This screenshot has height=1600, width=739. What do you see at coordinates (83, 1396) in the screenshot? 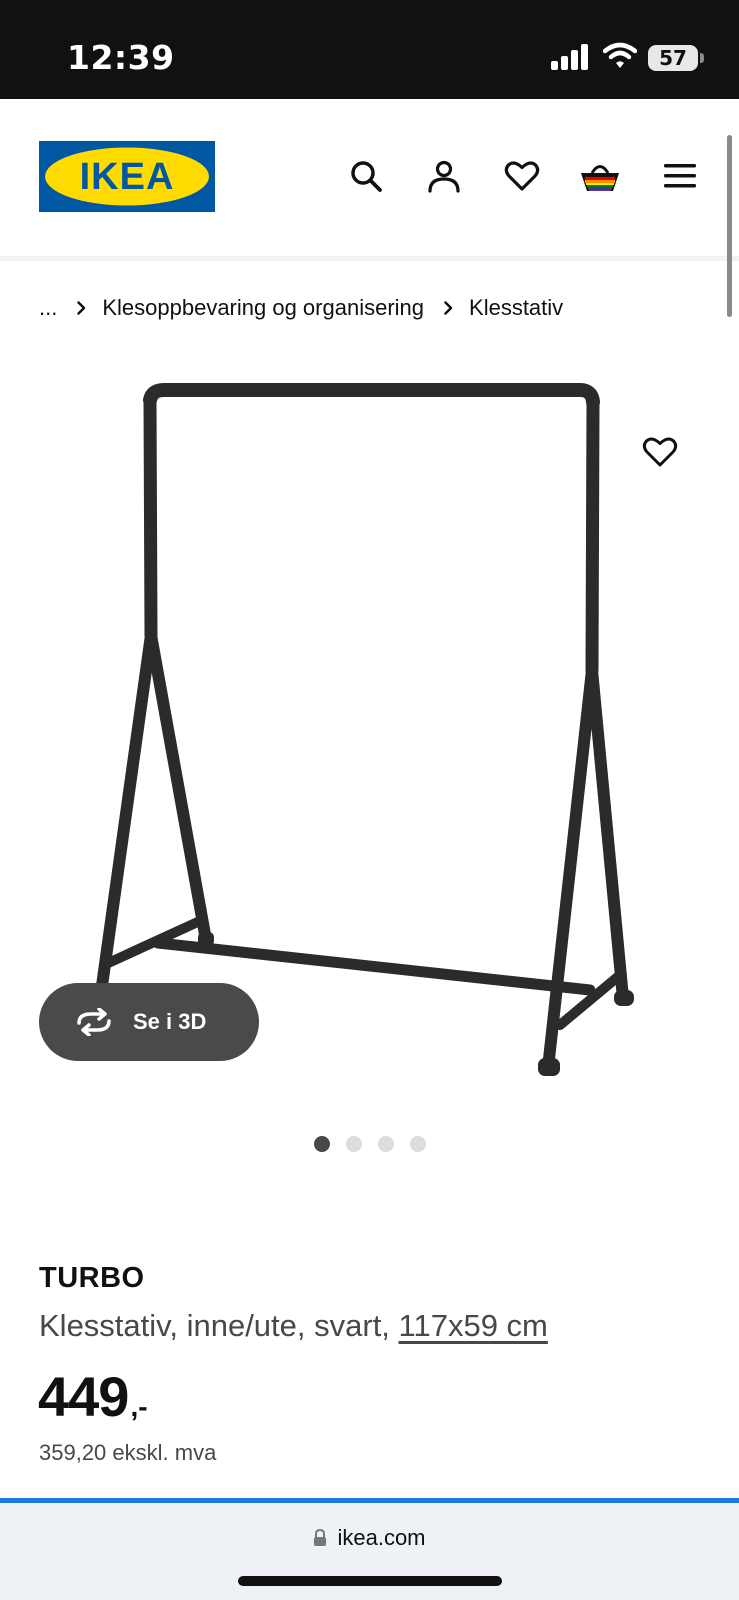
I see `price-amount: 449` at bounding box center [83, 1396].